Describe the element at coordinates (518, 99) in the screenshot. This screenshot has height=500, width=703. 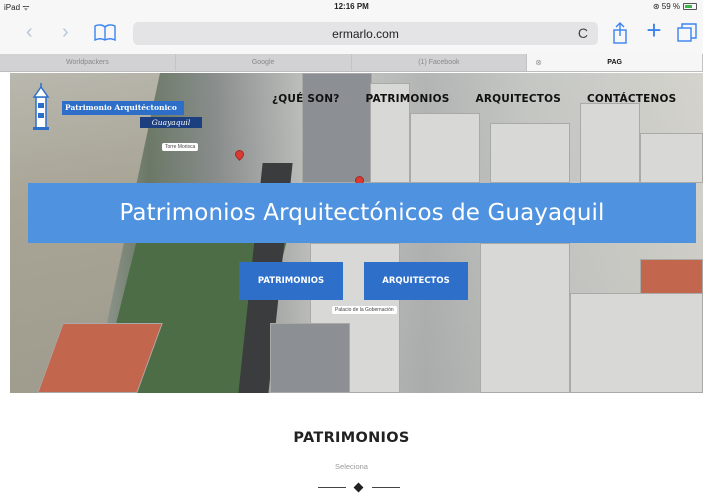
I see `menu-item-arquitectos: ARQUITECTOS` at that location.